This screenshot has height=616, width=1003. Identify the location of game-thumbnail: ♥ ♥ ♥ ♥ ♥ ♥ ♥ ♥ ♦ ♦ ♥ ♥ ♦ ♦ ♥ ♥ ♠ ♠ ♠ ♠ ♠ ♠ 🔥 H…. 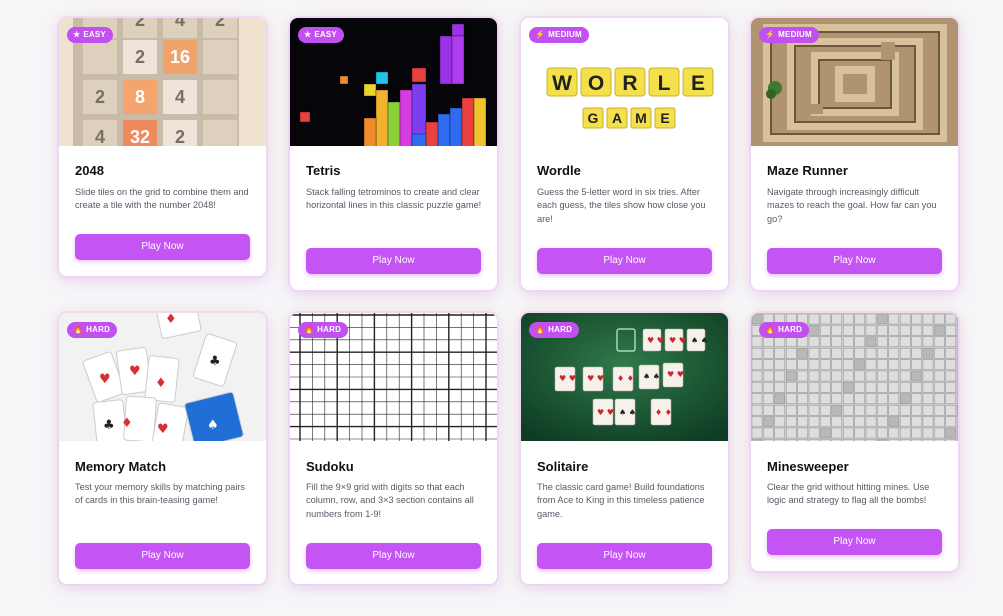
(624, 377).